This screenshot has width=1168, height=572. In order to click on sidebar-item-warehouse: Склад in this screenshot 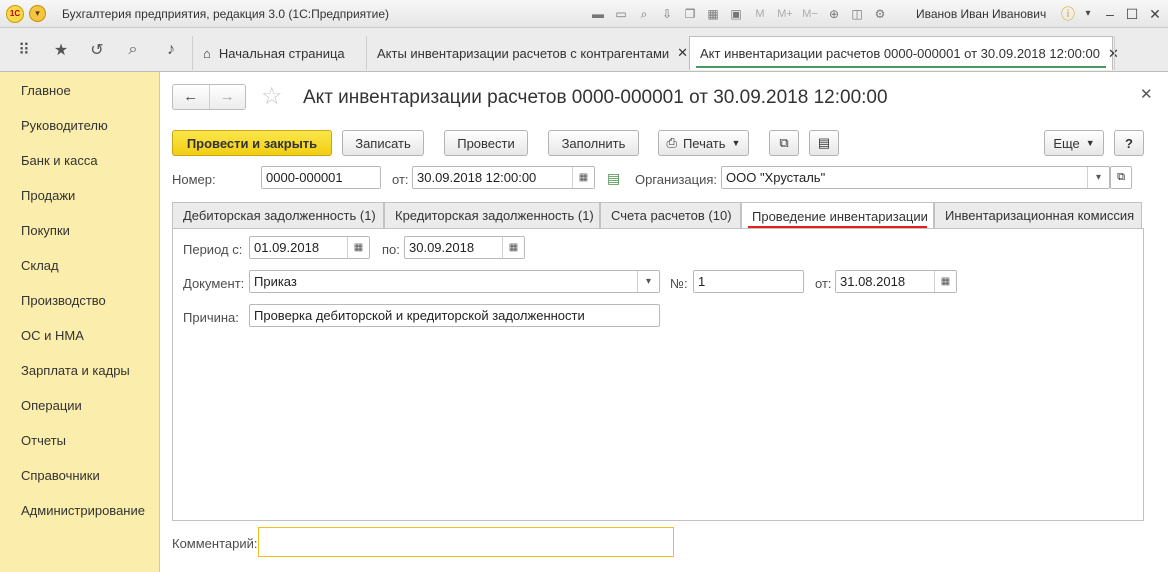, I will do `click(40, 265)`.